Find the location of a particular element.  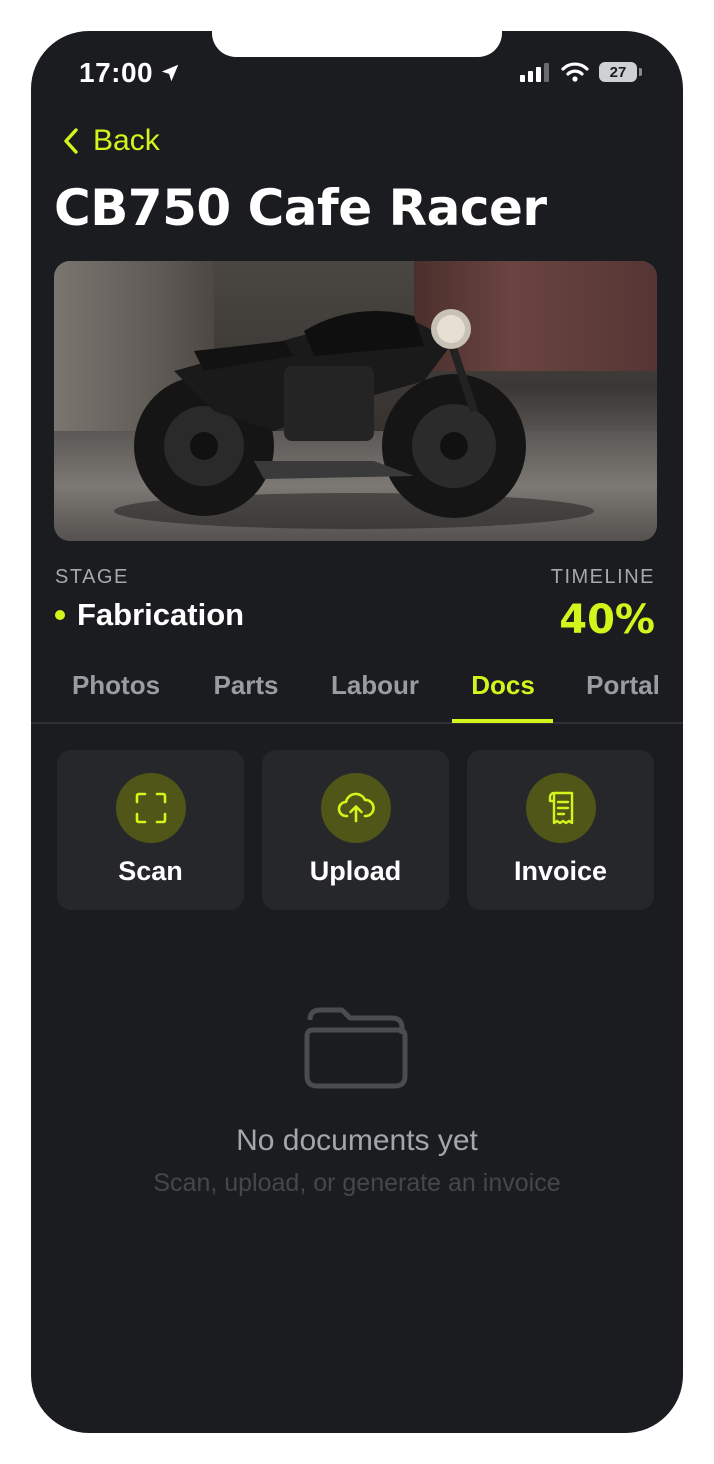

notch is located at coordinates (357, 44).